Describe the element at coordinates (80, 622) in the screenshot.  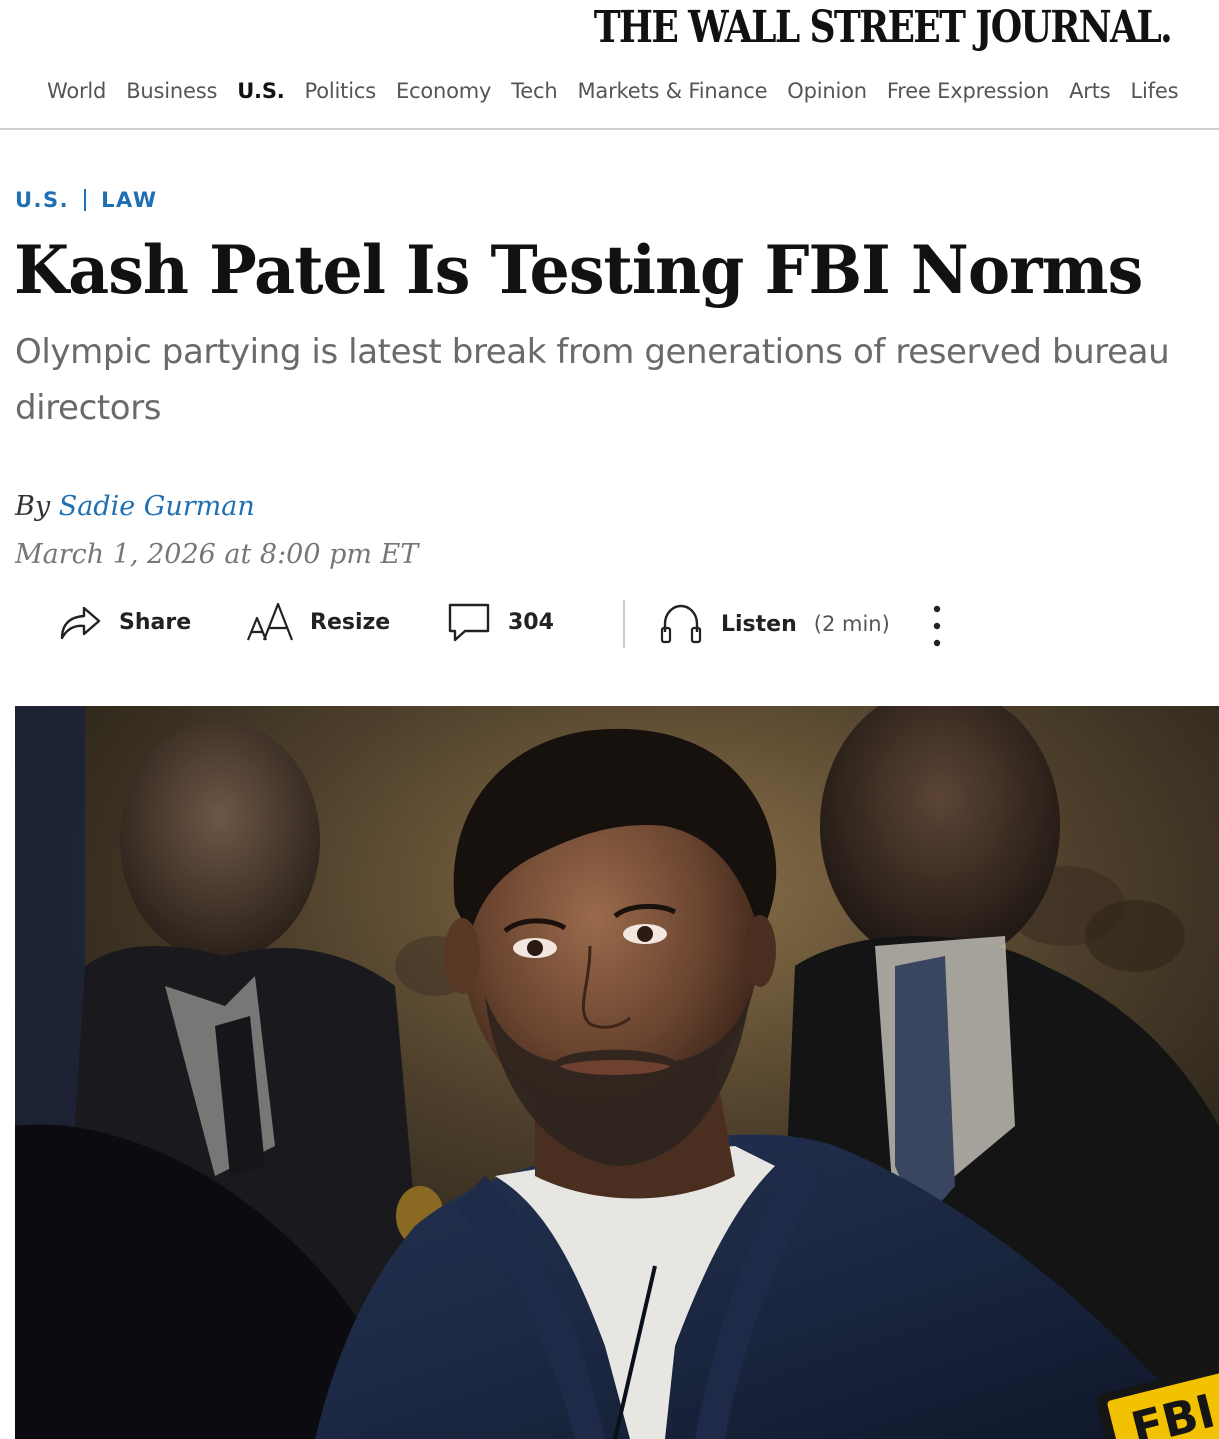
I see `share-arrow-icon` at that location.